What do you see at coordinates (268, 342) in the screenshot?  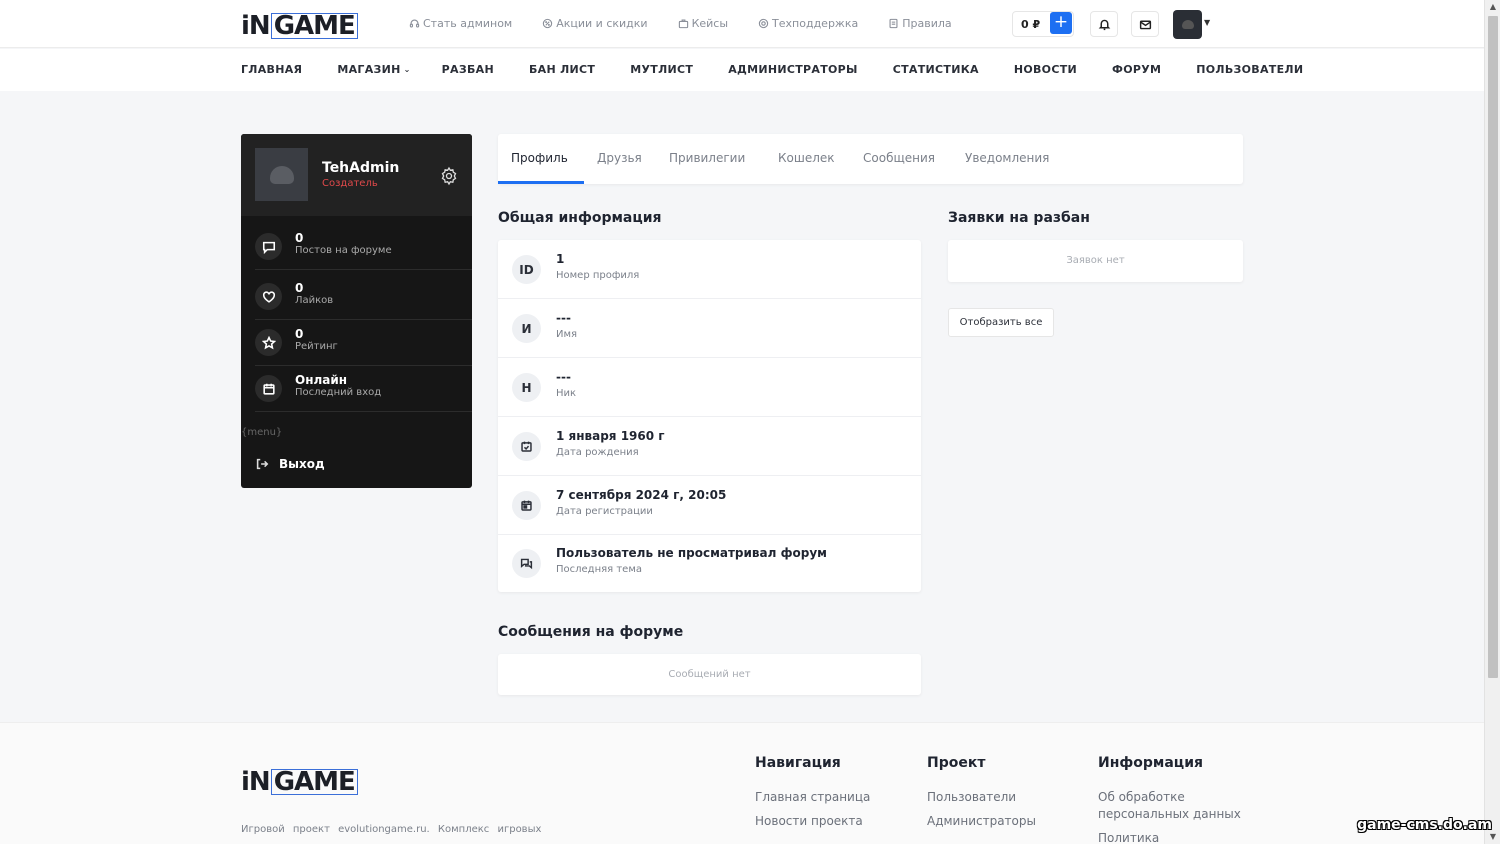 I see `star-icon` at bounding box center [268, 342].